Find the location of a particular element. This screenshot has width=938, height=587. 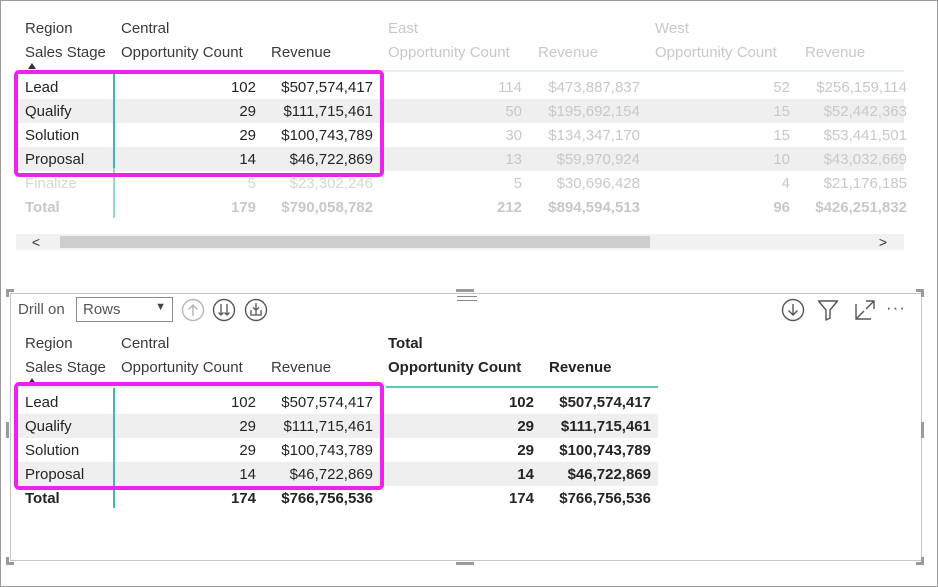

cell-total-revenue: $111,715,461 is located at coordinates (605, 426).